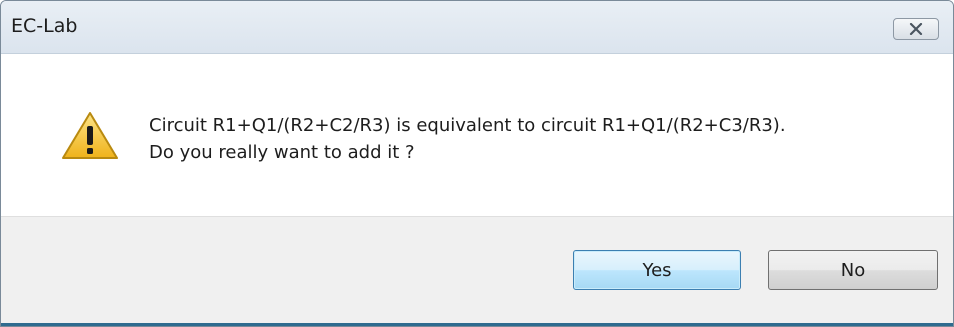  Describe the element at coordinates (90, 136) in the screenshot. I see `warning-icon` at that location.